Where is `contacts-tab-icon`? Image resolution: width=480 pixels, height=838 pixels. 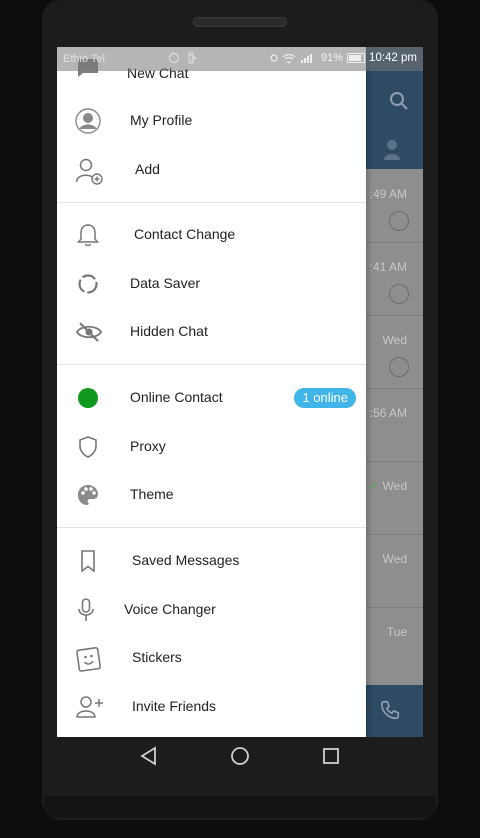
contacts-tab-icon is located at coordinates (392, 152).